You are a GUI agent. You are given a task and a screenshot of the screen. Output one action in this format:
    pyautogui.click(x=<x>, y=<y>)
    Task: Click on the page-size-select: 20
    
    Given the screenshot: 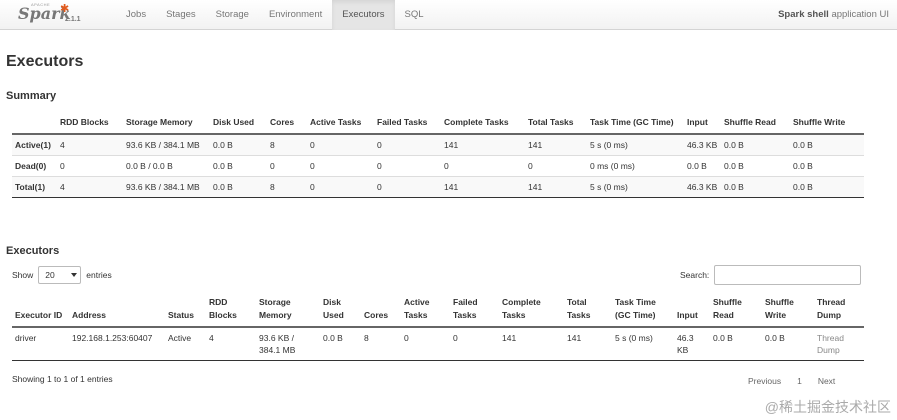 What is the action you would take?
    pyautogui.click(x=60, y=275)
    